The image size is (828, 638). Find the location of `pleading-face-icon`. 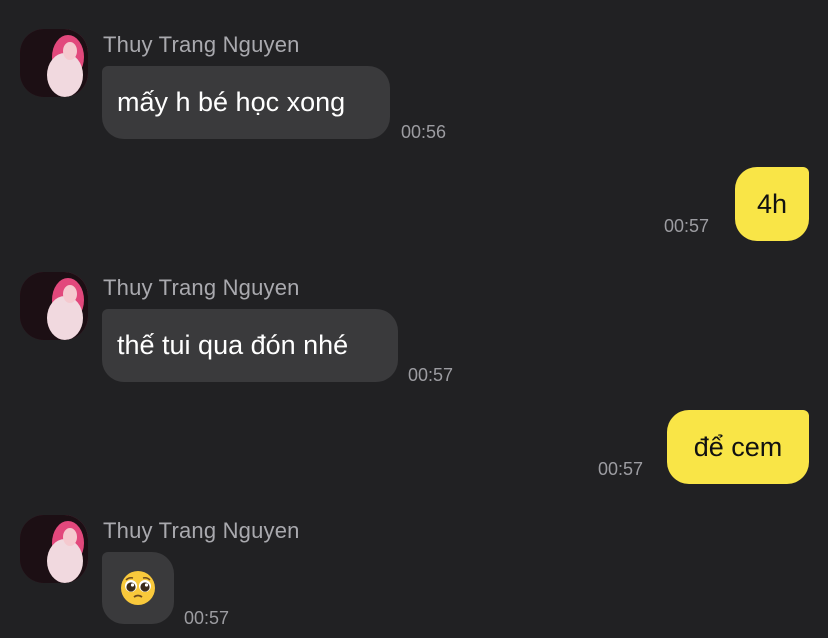

pleading-face-icon is located at coordinates (138, 588).